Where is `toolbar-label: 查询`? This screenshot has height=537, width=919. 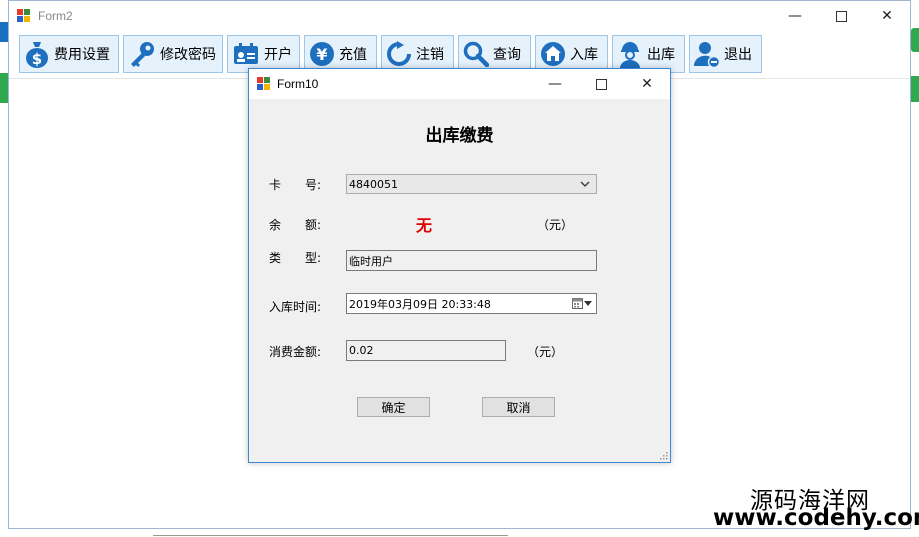
toolbar-label: 查询 is located at coordinates (507, 55).